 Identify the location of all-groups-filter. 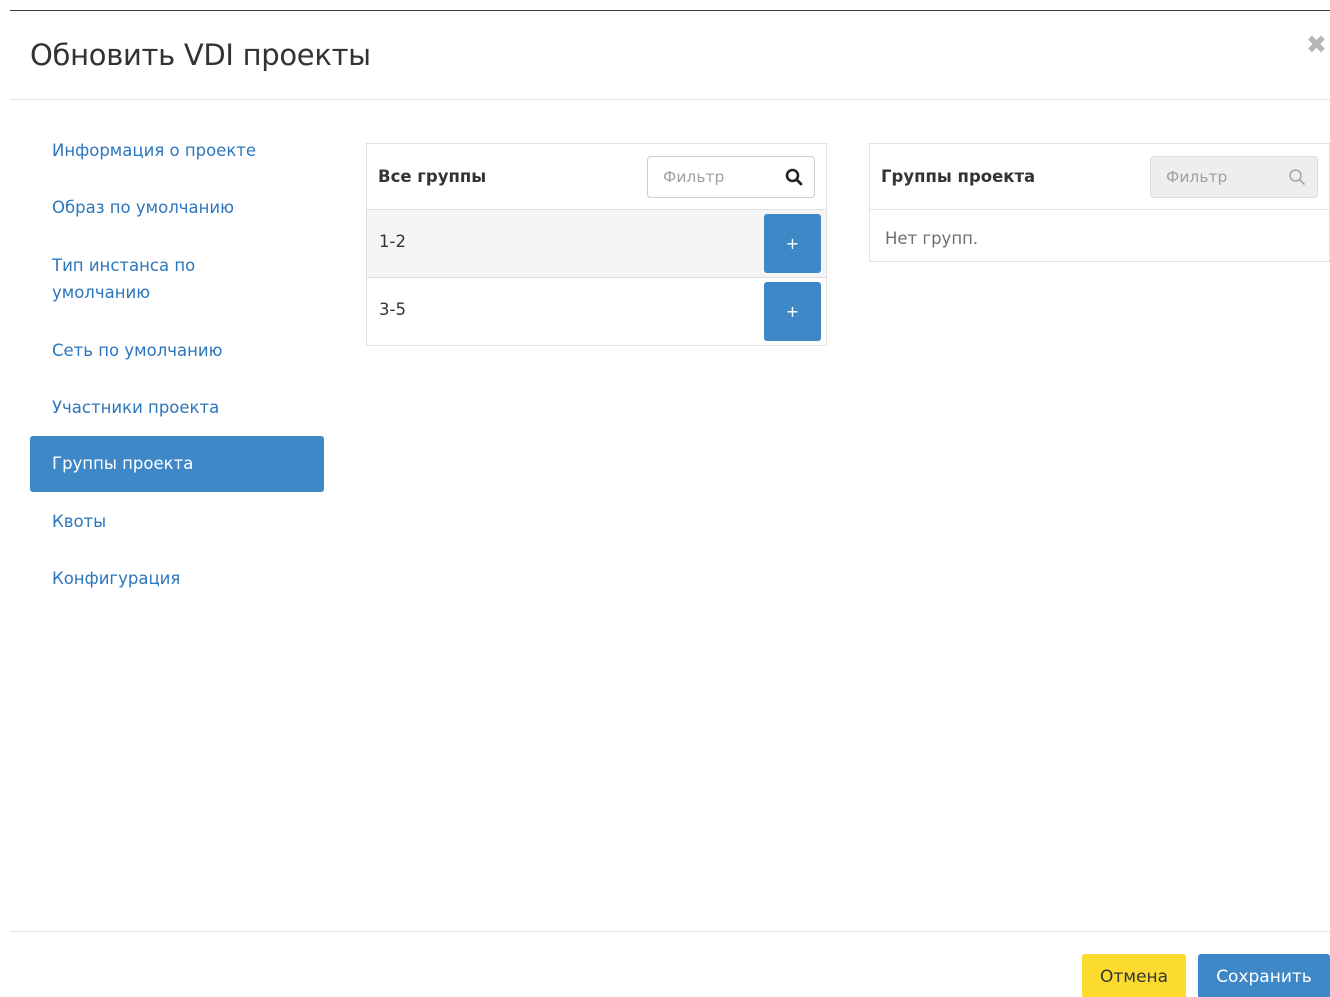
(731, 177).